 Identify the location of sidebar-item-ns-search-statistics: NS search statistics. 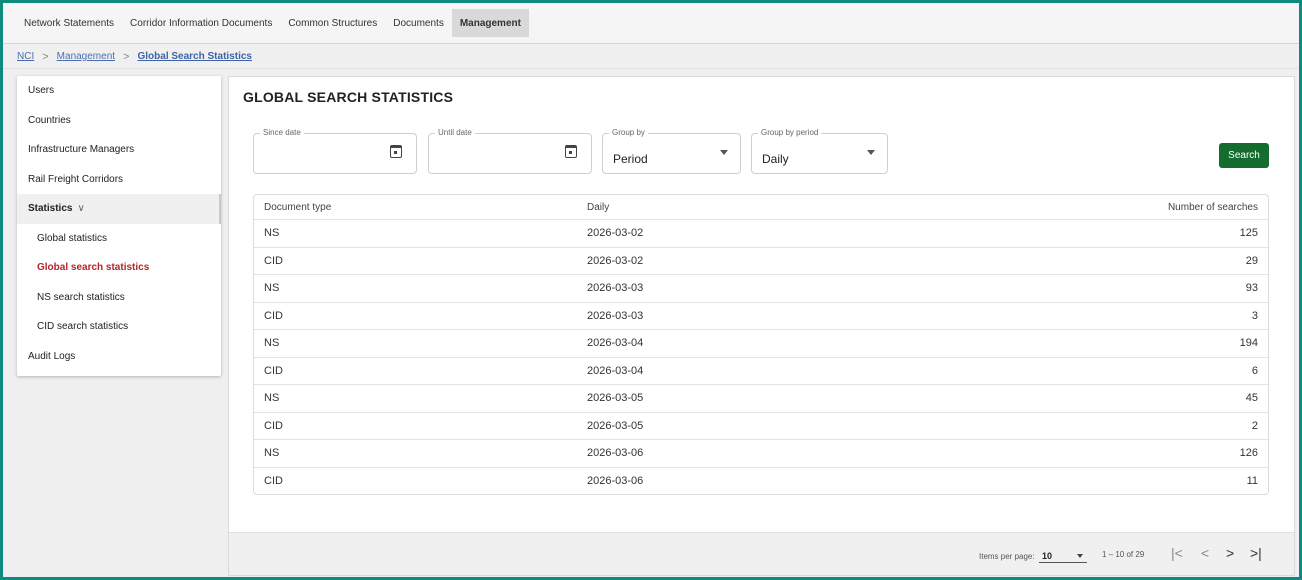
(119, 298).